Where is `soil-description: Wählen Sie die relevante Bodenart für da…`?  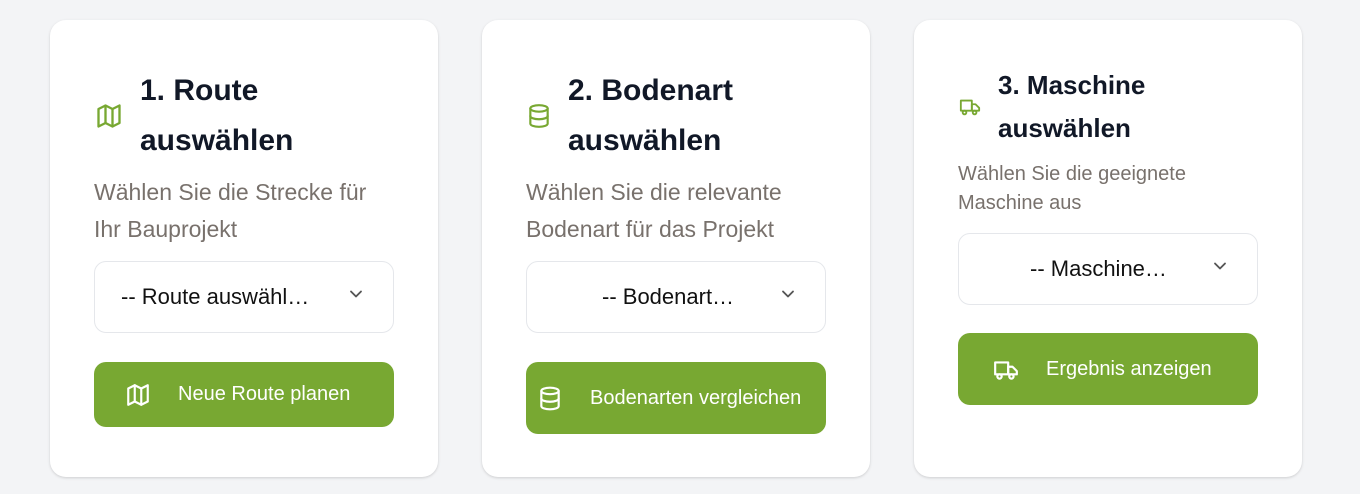 soil-description: Wählen Sie die relevante Bodenart für da… is located at coordinates (654, 211).